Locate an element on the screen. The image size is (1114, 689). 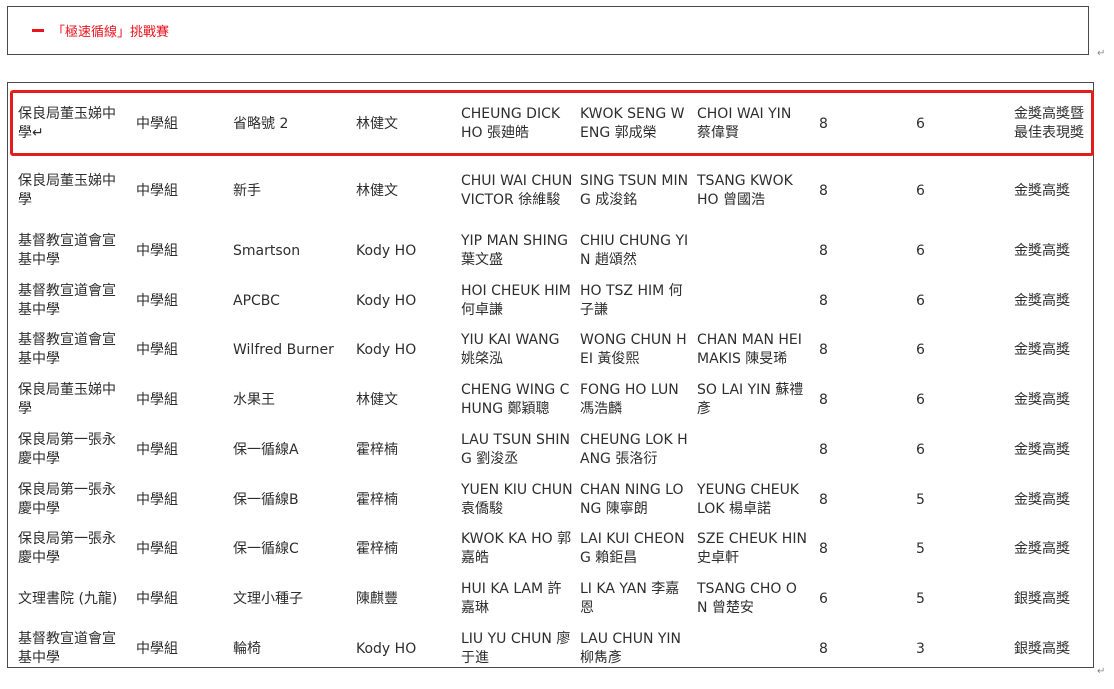
member2-cell: FONG HO LUN 馮浩麟 is located at coordinates (629, 399).